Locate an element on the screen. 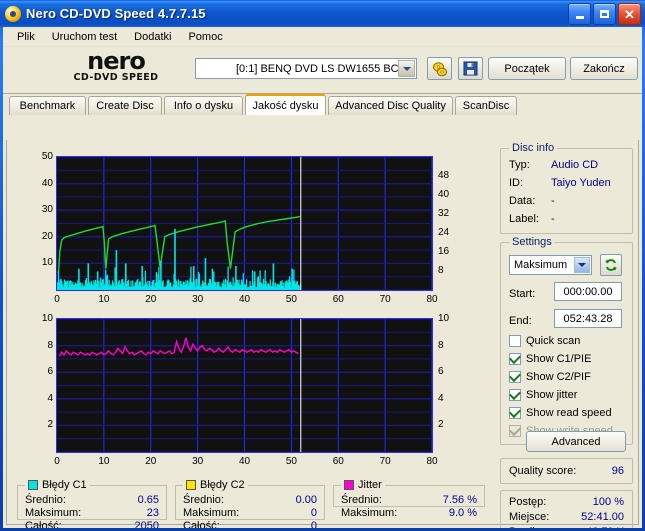 The image size is (645, 531). stat-c2-avg-value: 0.00 is located at coordinates (306, 500).